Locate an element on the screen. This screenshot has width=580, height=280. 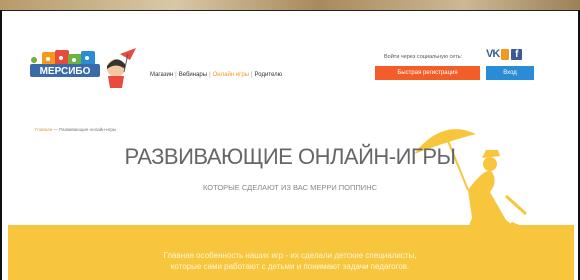
mersibo-logo: МЕРСИБО is located at coordinates (84, 68).